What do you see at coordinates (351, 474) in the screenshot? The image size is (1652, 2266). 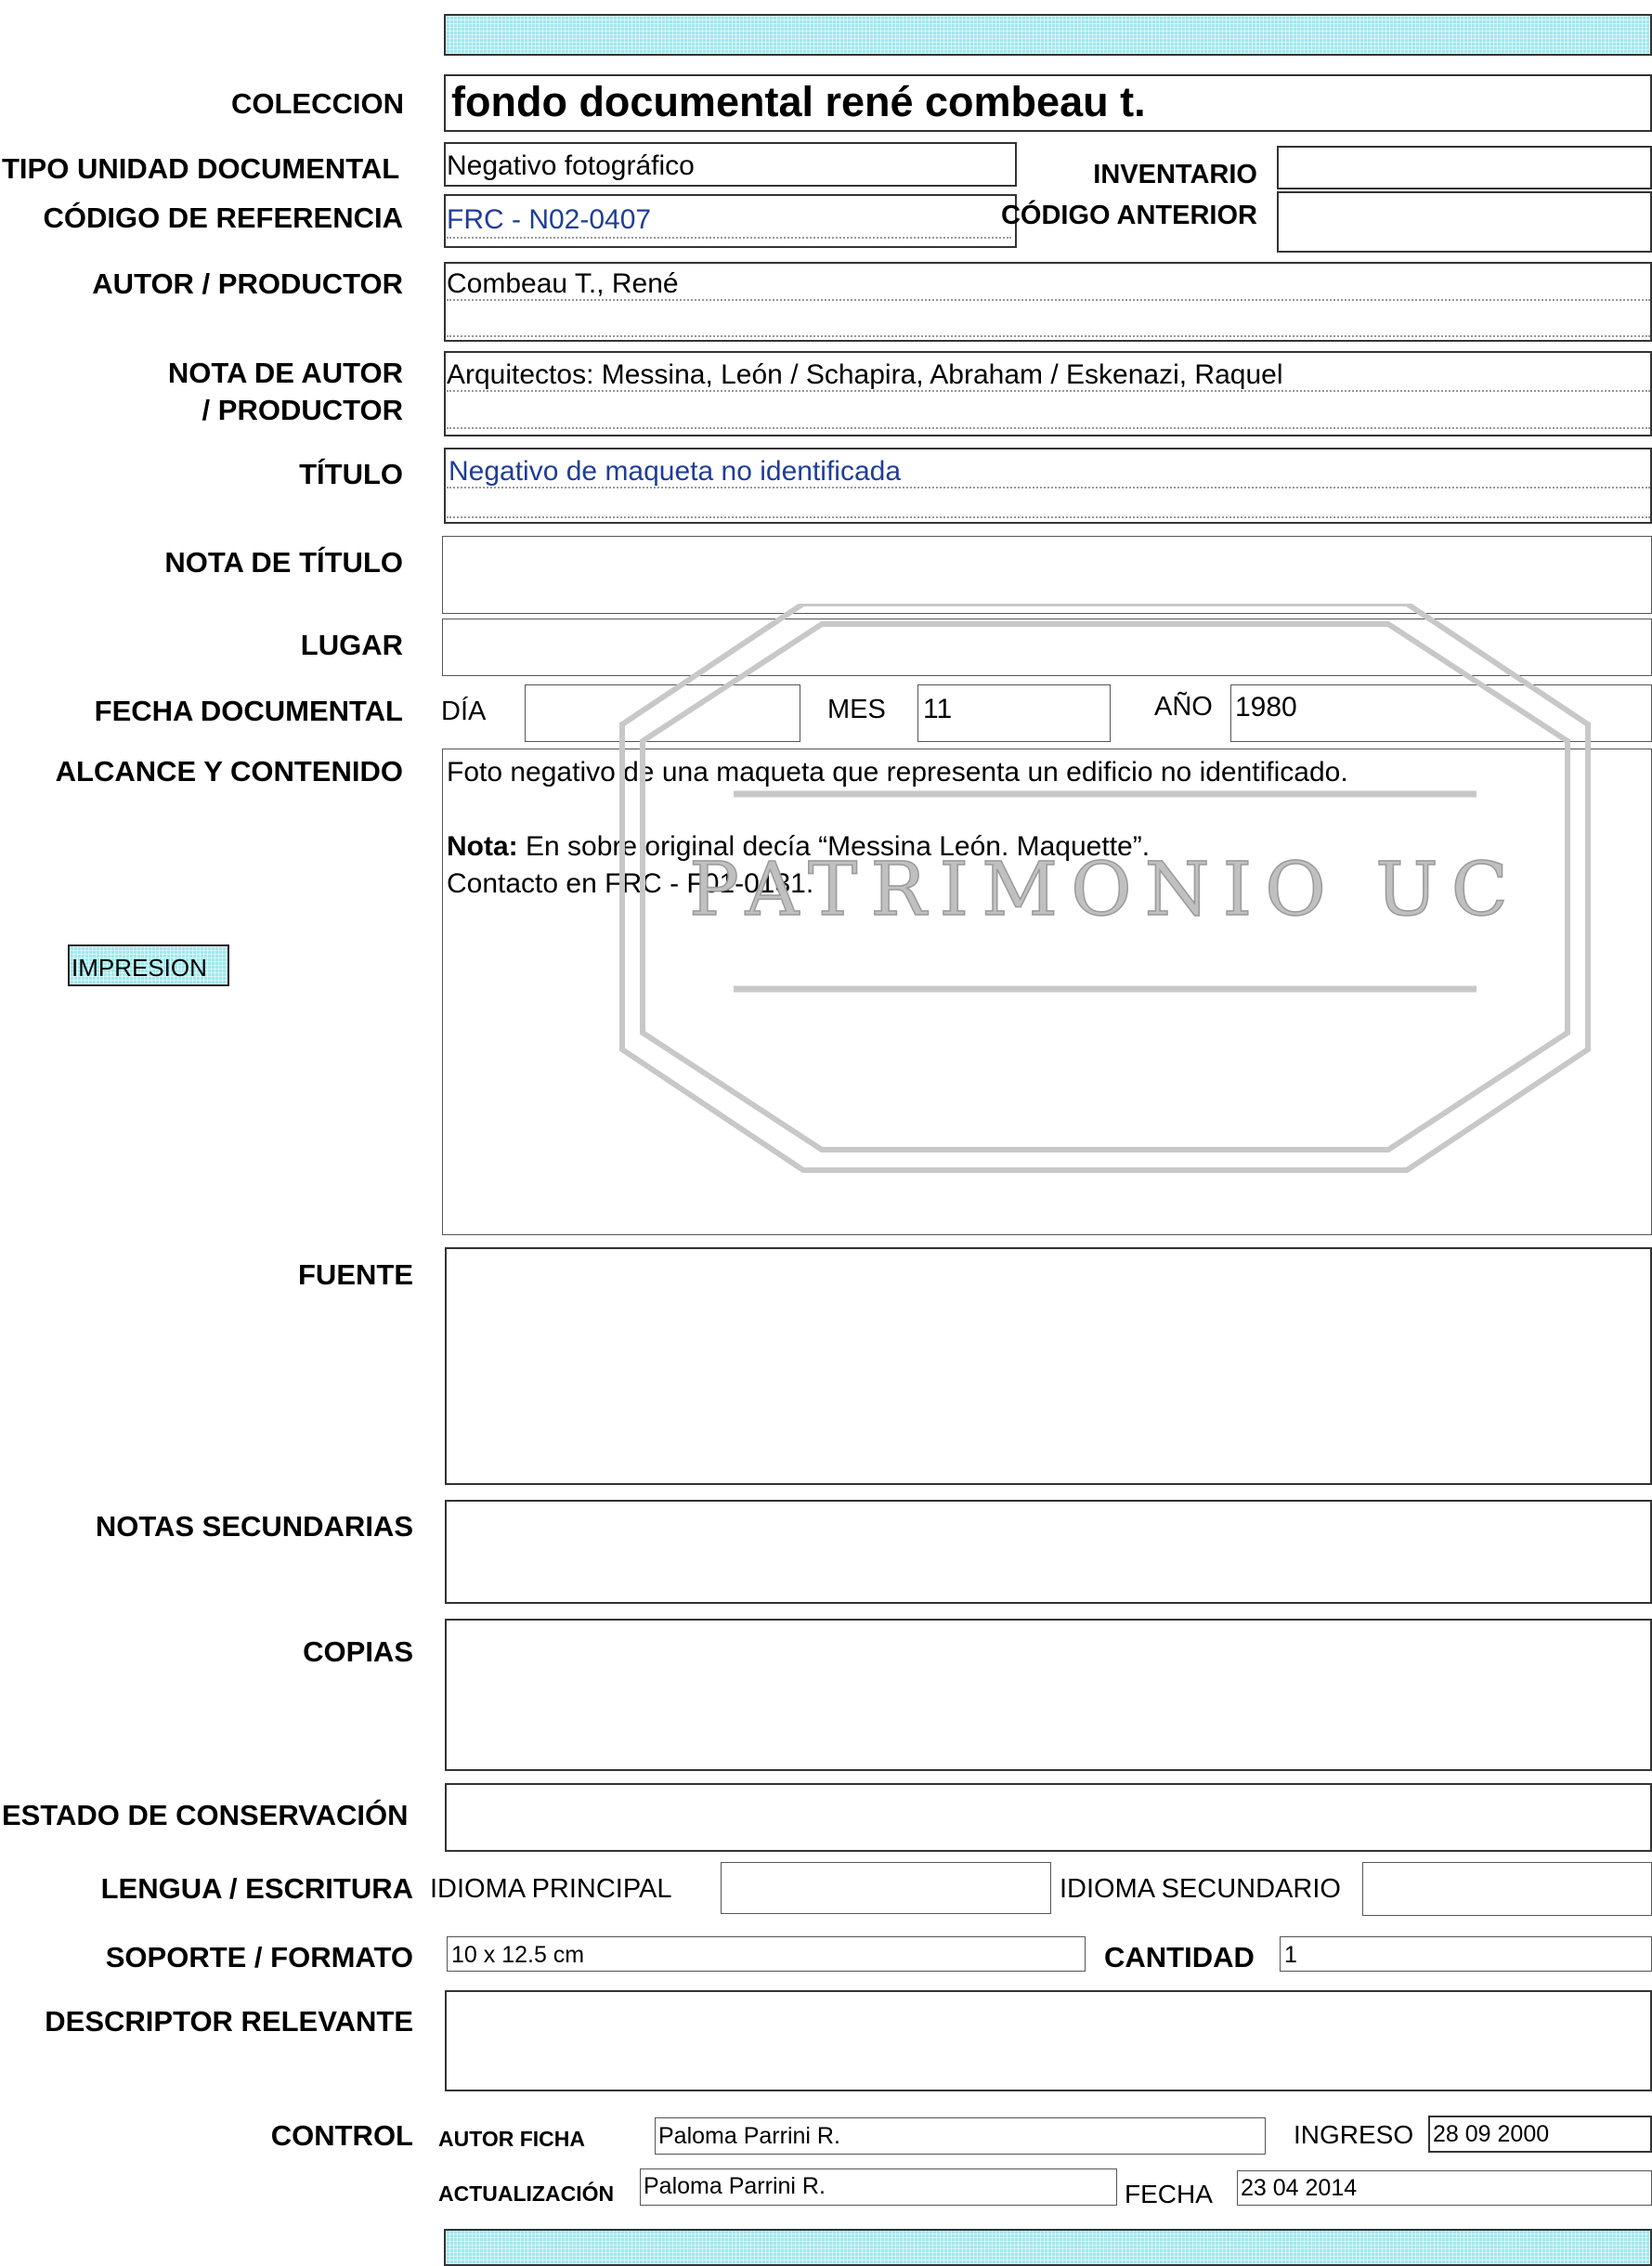 I see `titulo-label: TÍTULO` at bounding box center [351, 474].